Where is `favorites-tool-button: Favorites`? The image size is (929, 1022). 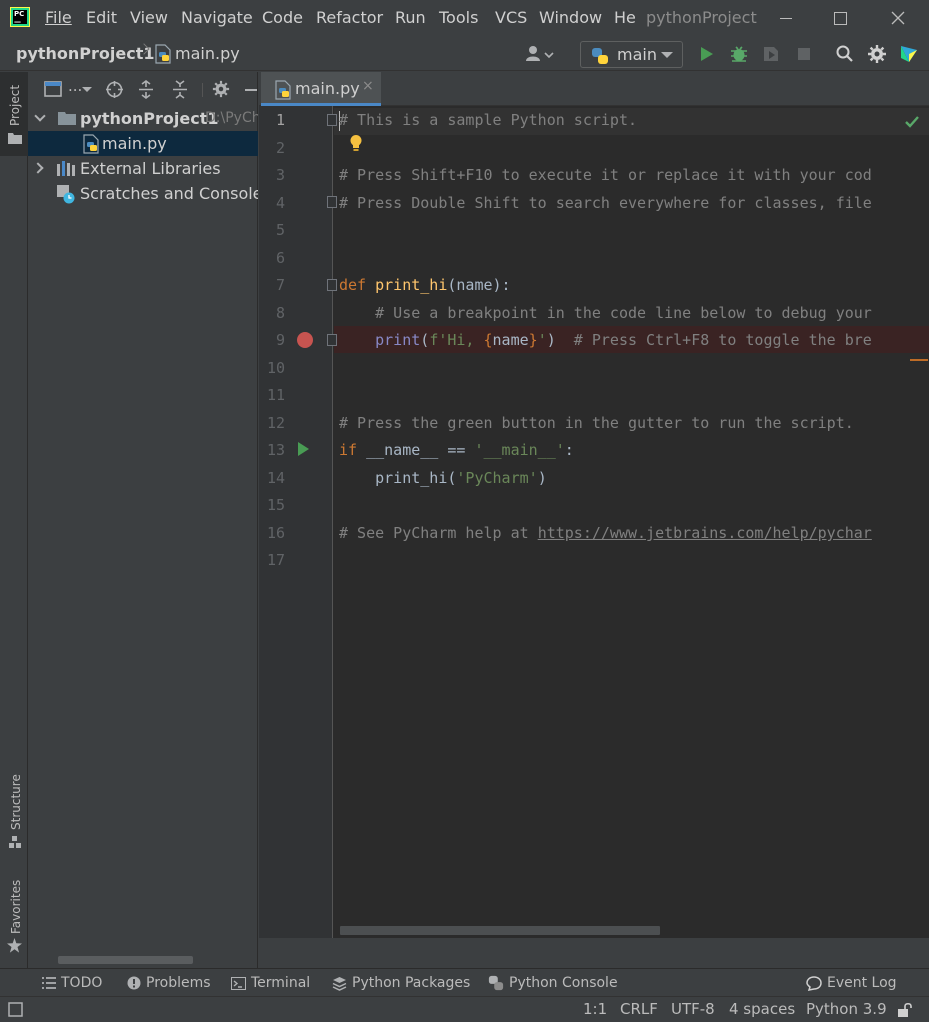 favorites-tool-button: Favorites is located at coordinates (14, 916).